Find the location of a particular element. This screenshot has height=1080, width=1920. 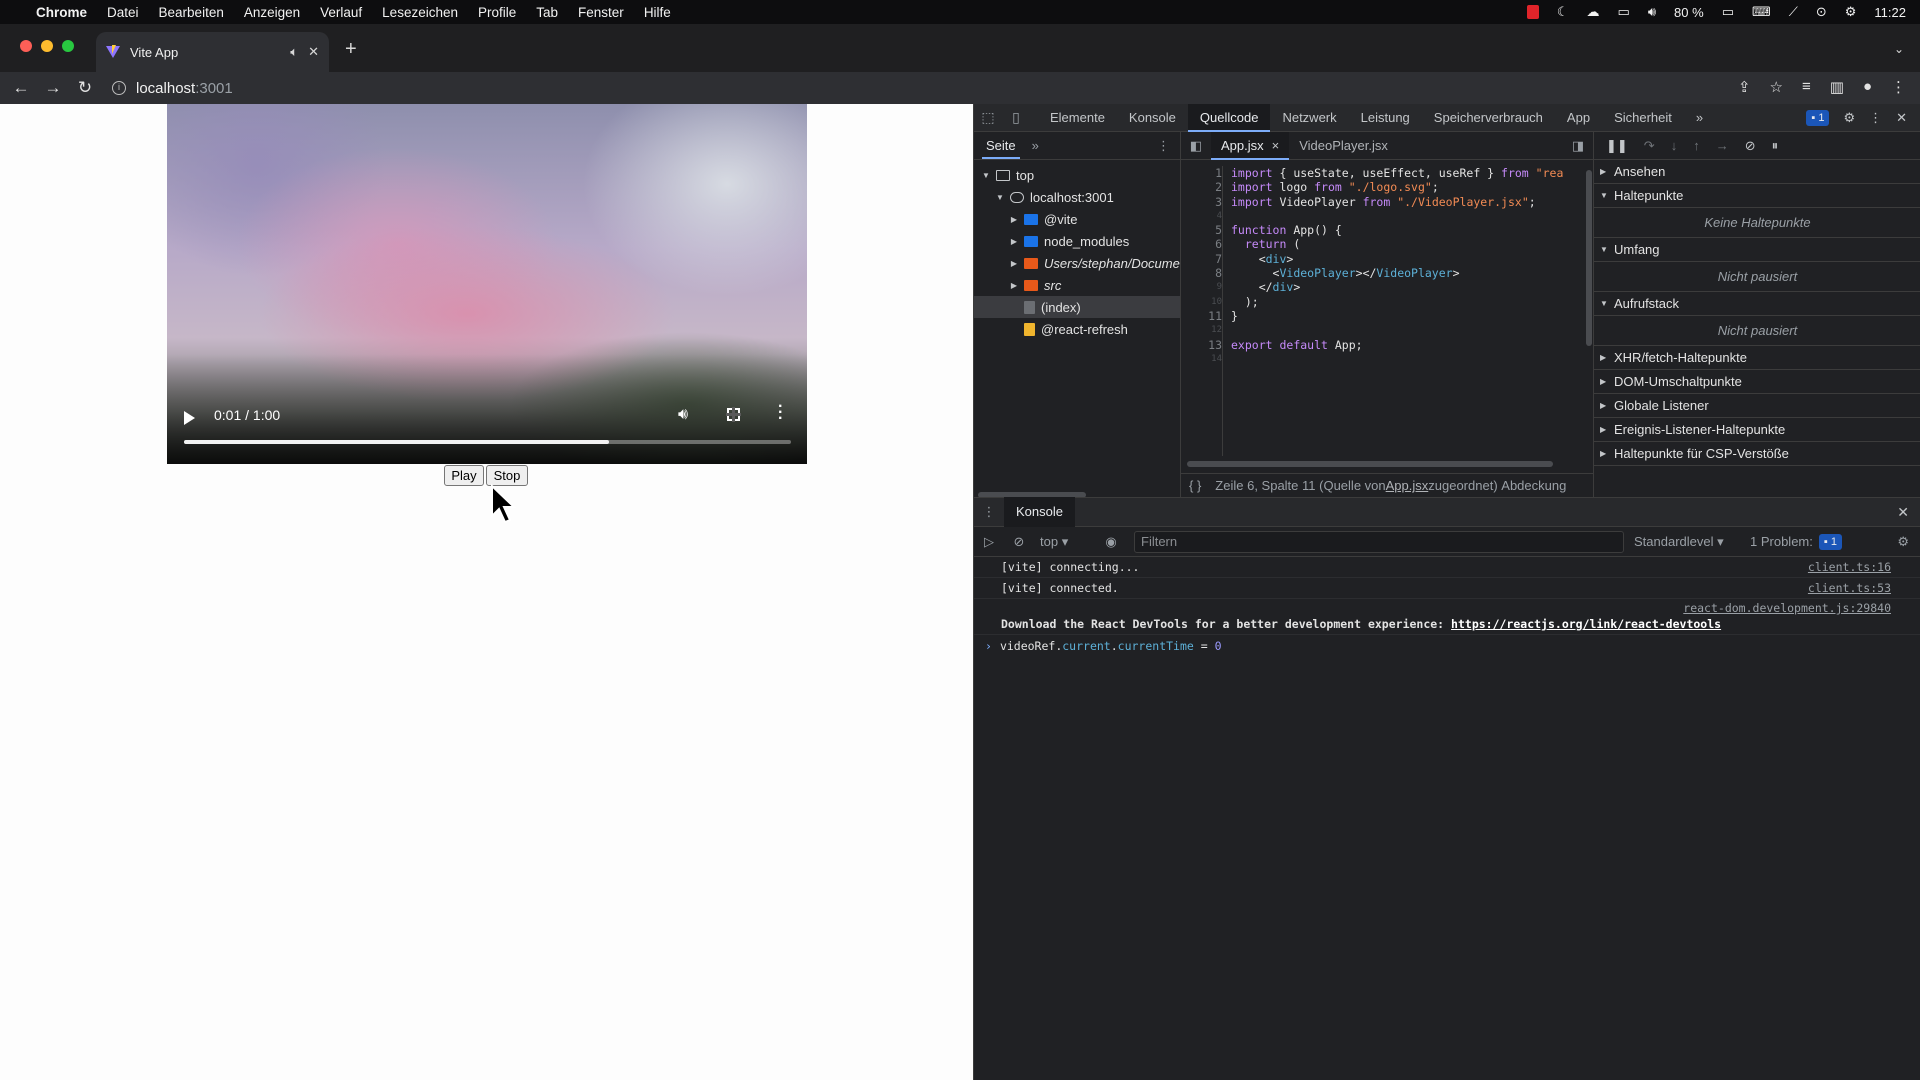

moon-icon: ☾ is located at coordinates (1563, 12).